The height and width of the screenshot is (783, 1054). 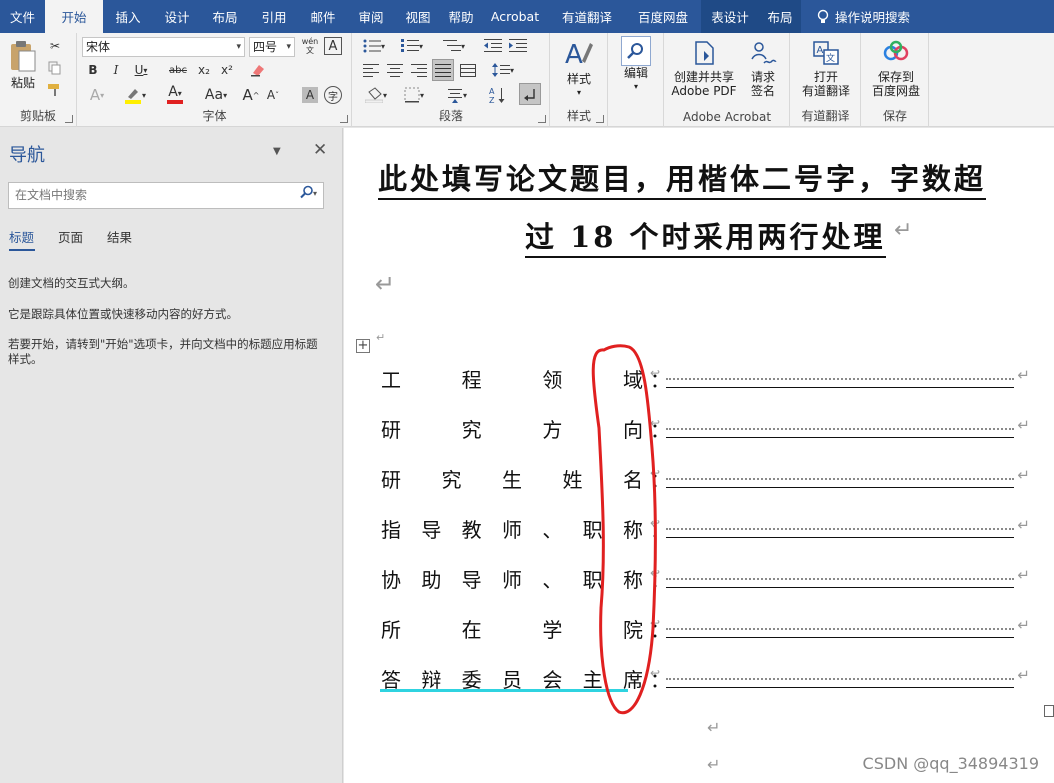 I want to click on nav-help-text-3: 若要开始，请转到"开始"选项卡，并向文档中的标题应用标题样式。, so click(x=163, y=351).